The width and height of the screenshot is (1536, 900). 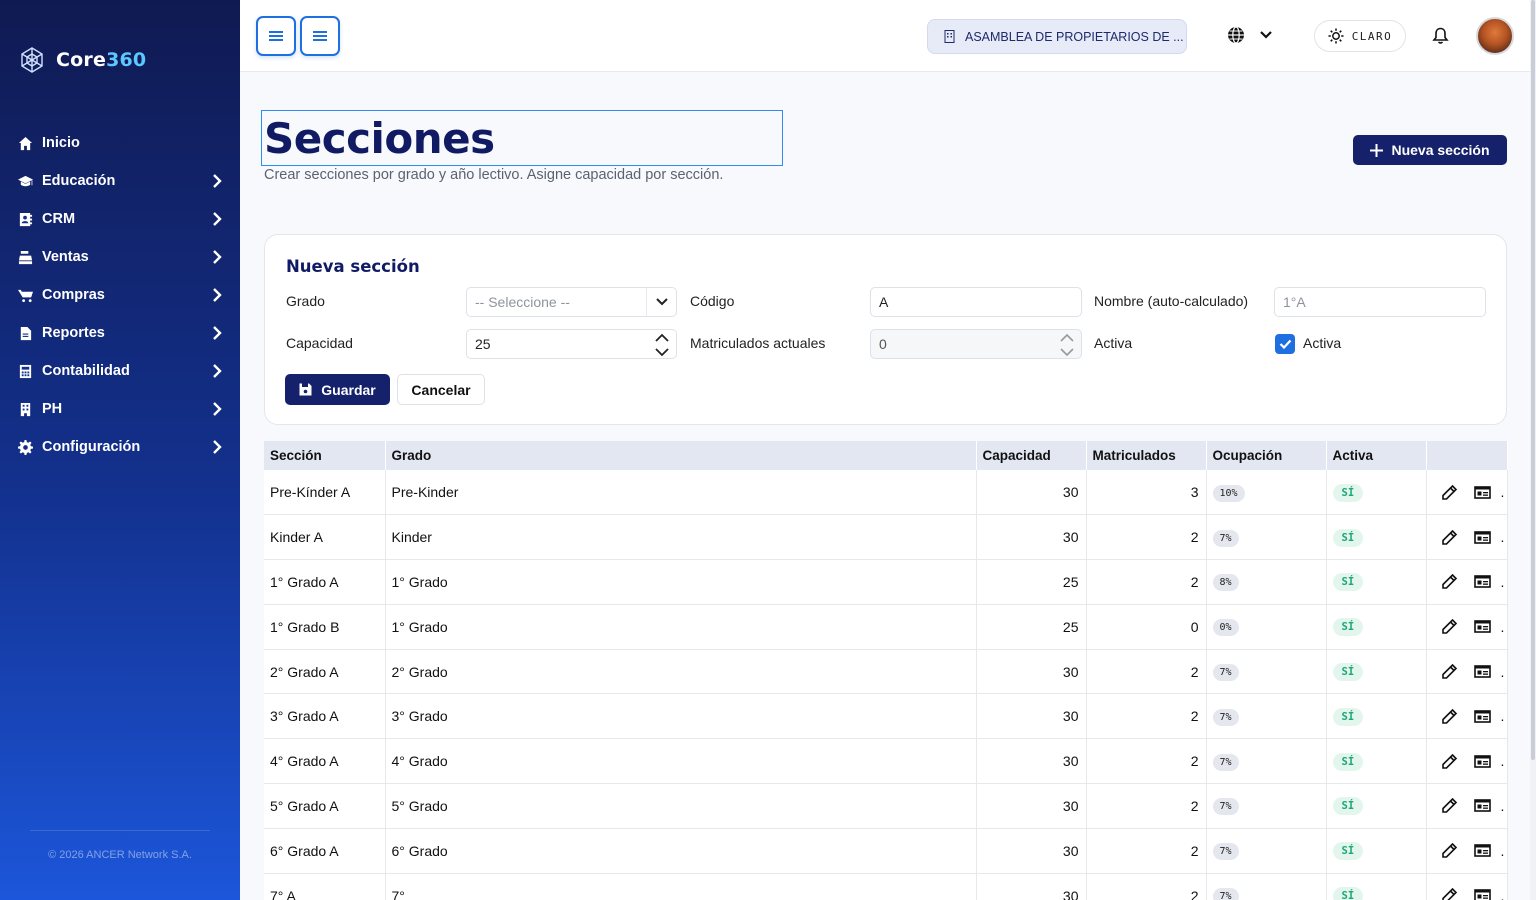 I want to click on sidebar-divider, so click(x=120, y=830).